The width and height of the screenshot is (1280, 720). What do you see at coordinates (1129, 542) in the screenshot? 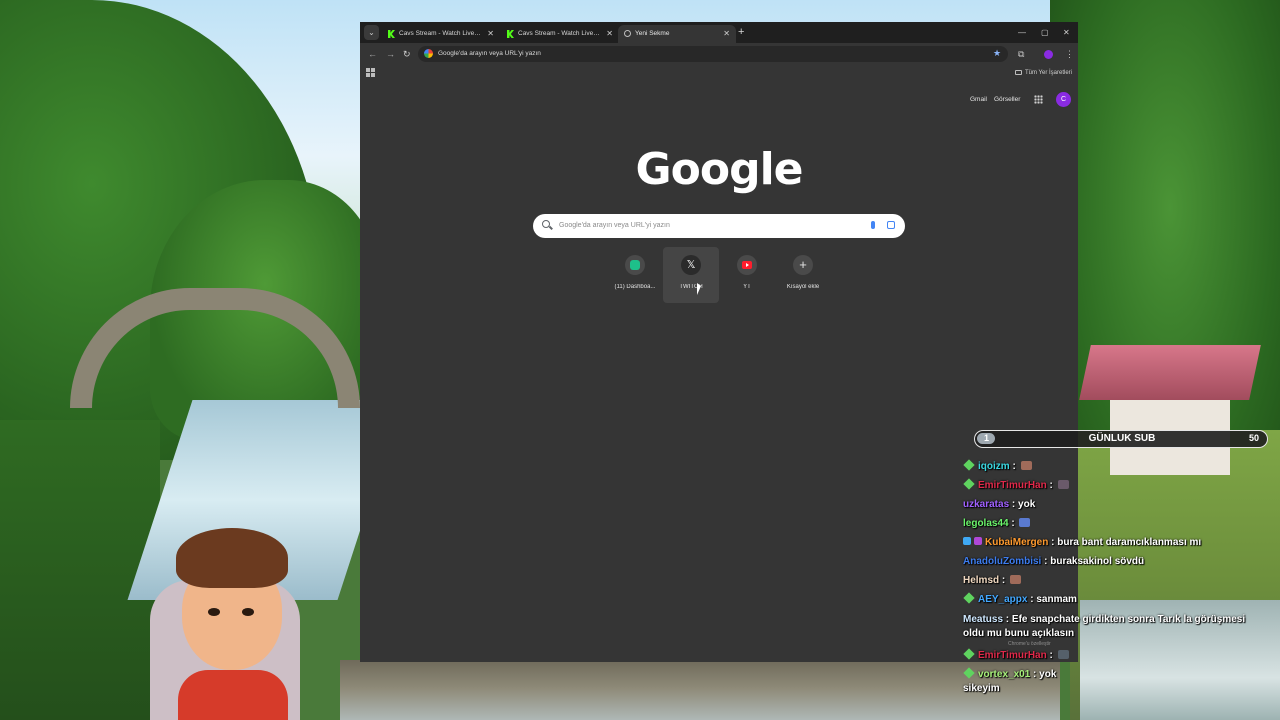
I see `chat-text: bura bant daramcıklanması mı` at bounding box center [1129, 542].